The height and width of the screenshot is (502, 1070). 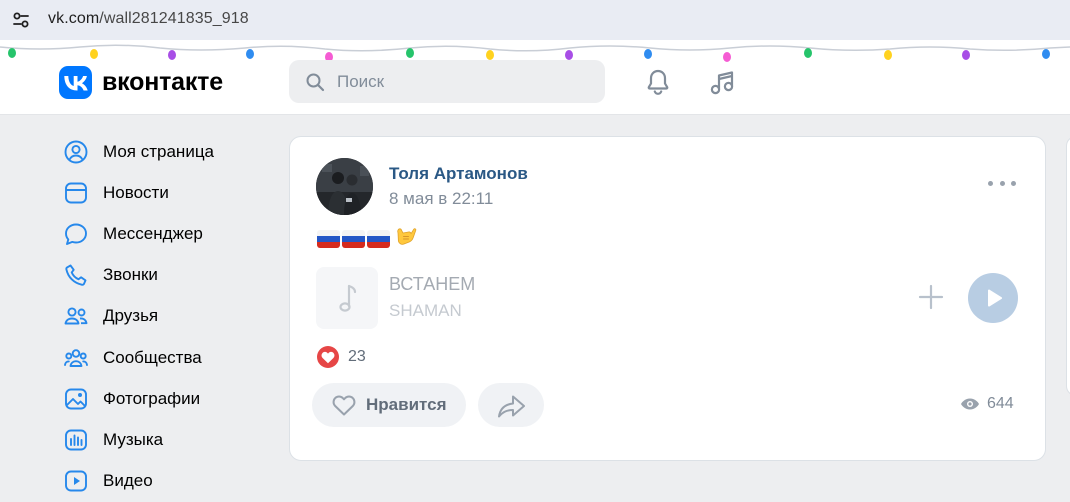 I want to click on vk-logo: вконтакте, so click(x=141, y=82).